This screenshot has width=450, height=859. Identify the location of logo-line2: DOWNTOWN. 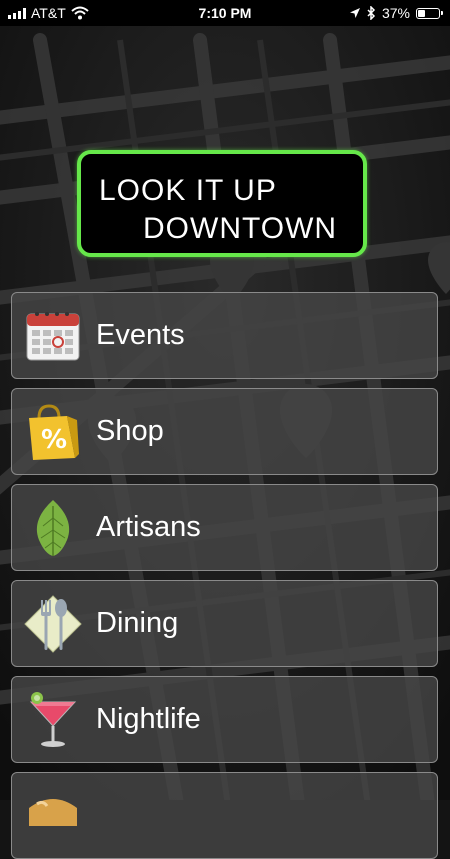
(240, 228).